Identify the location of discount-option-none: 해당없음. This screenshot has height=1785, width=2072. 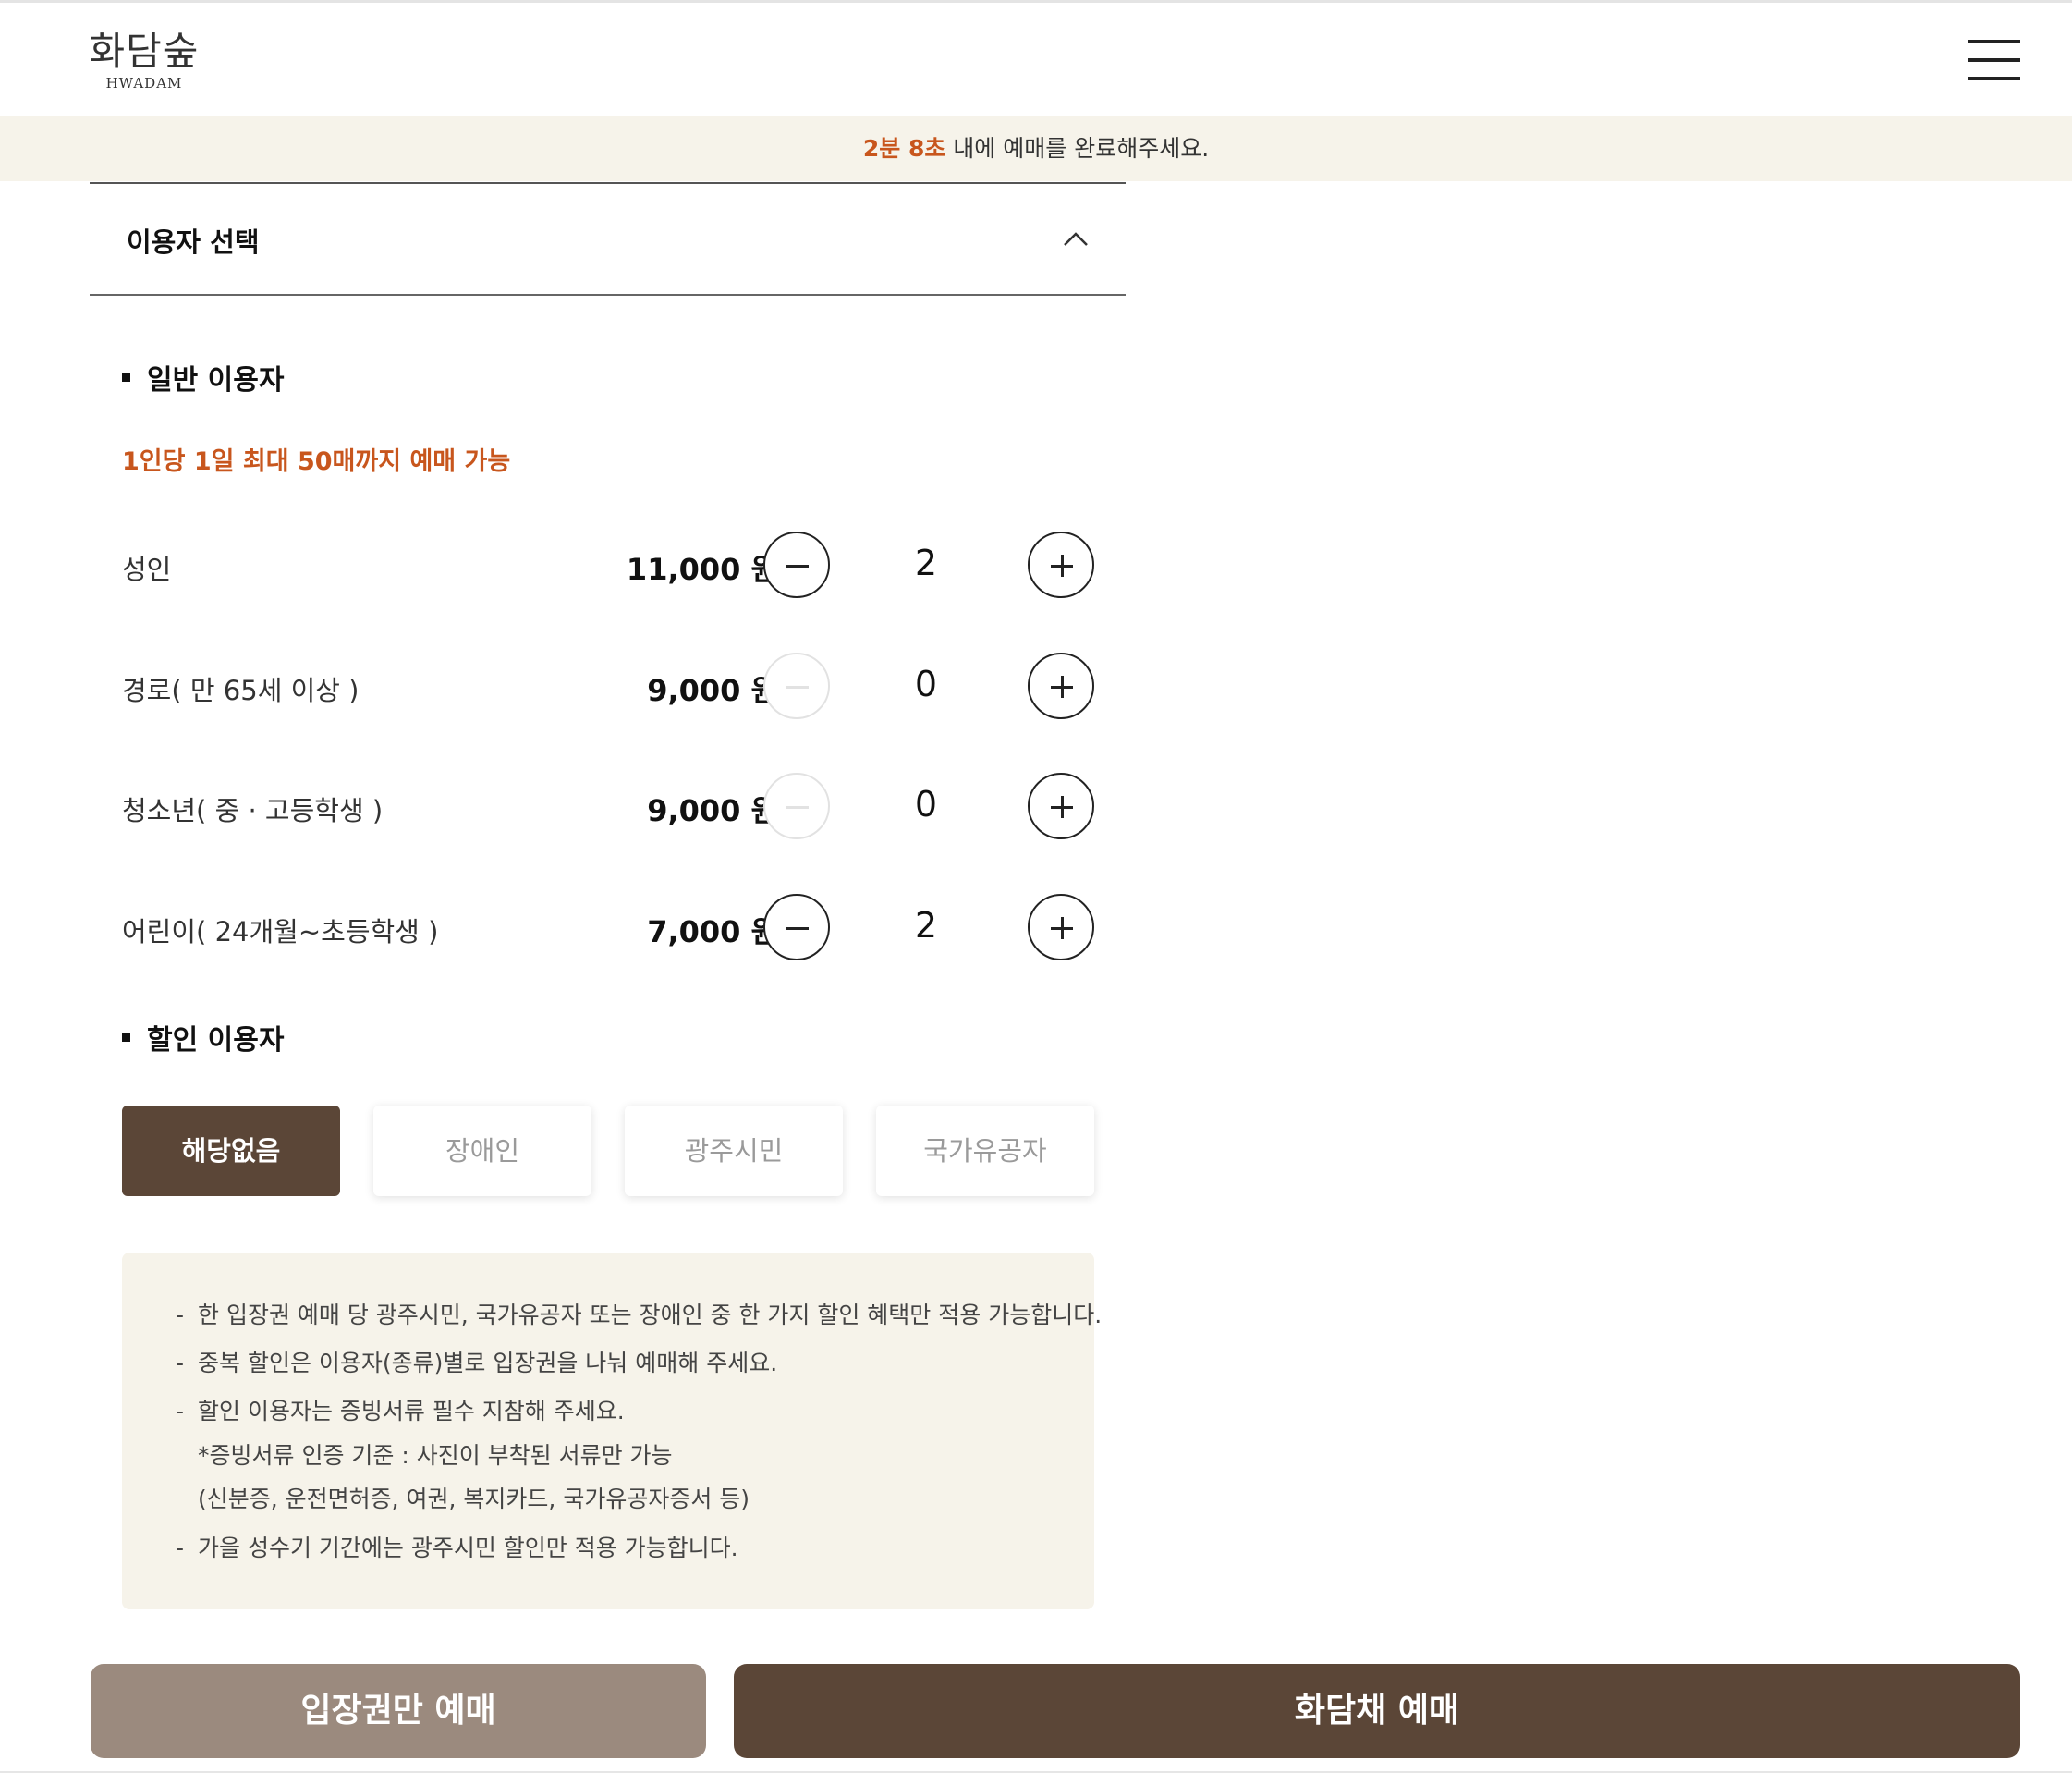
(231, 1151).